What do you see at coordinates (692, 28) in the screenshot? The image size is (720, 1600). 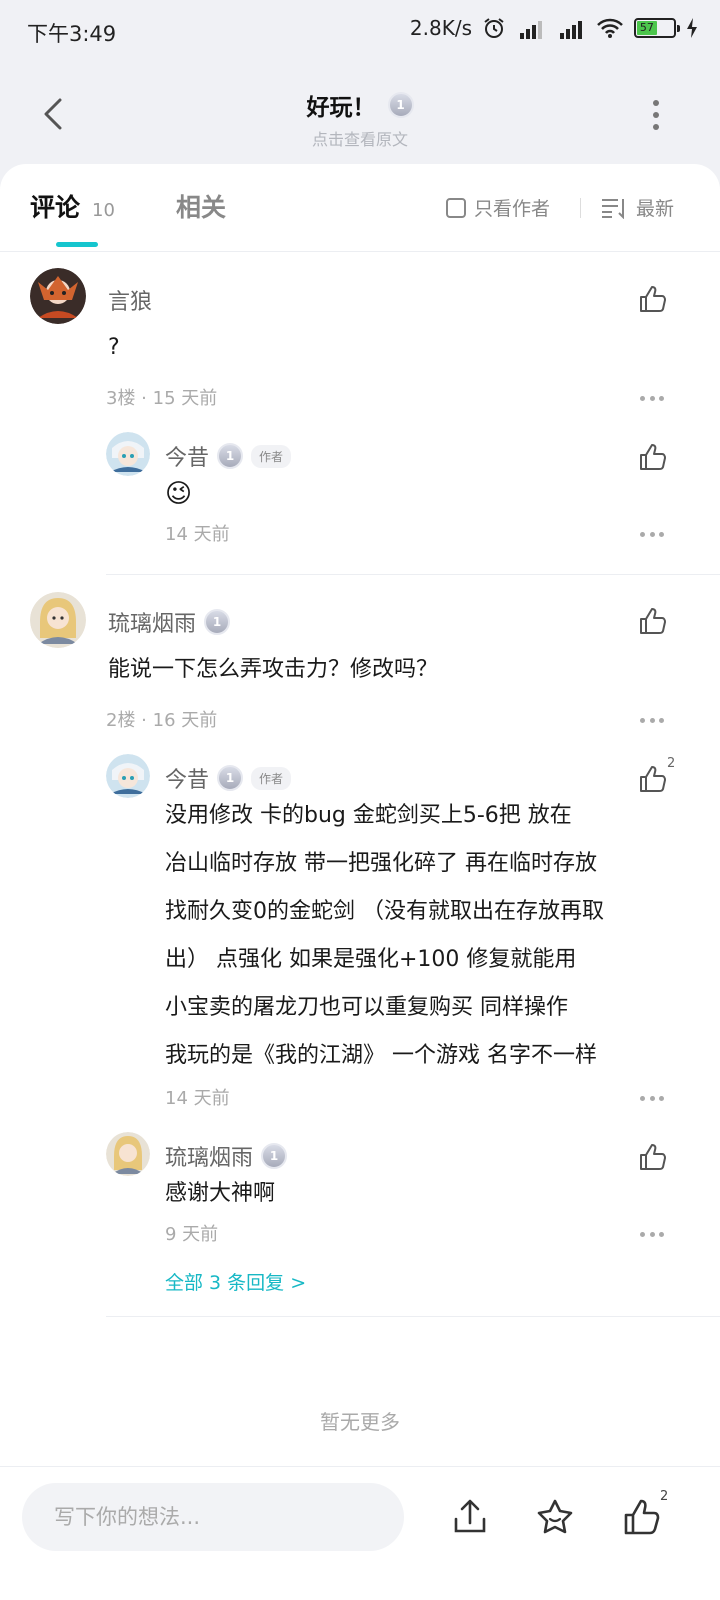 I see `charging-icon` at bounding box center [692, 28].